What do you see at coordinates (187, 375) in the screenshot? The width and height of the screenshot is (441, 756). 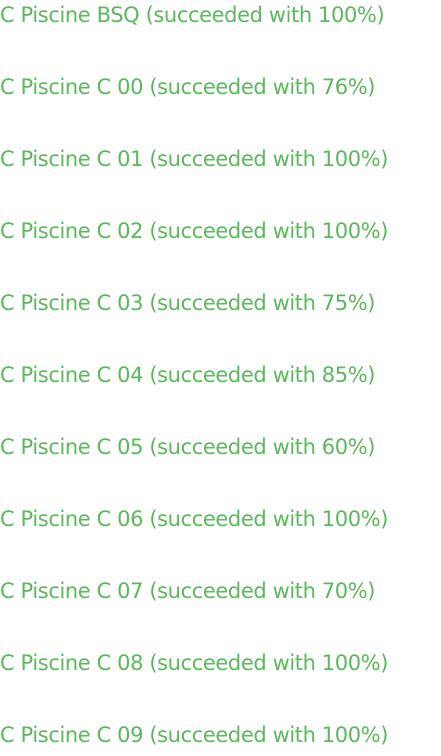 I see `project-item-c04: C Piscine C 04 (succeeded with 85%)` at bounding box center [187, 375].